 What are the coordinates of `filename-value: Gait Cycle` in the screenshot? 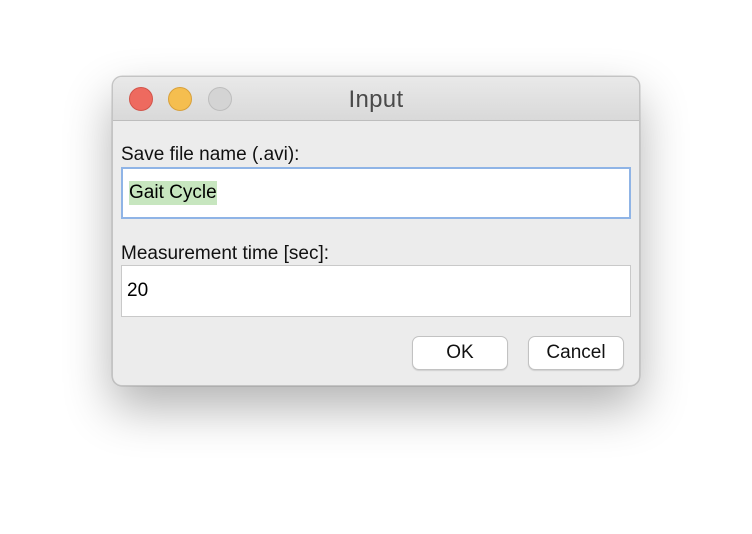 It's located at (173, 193).